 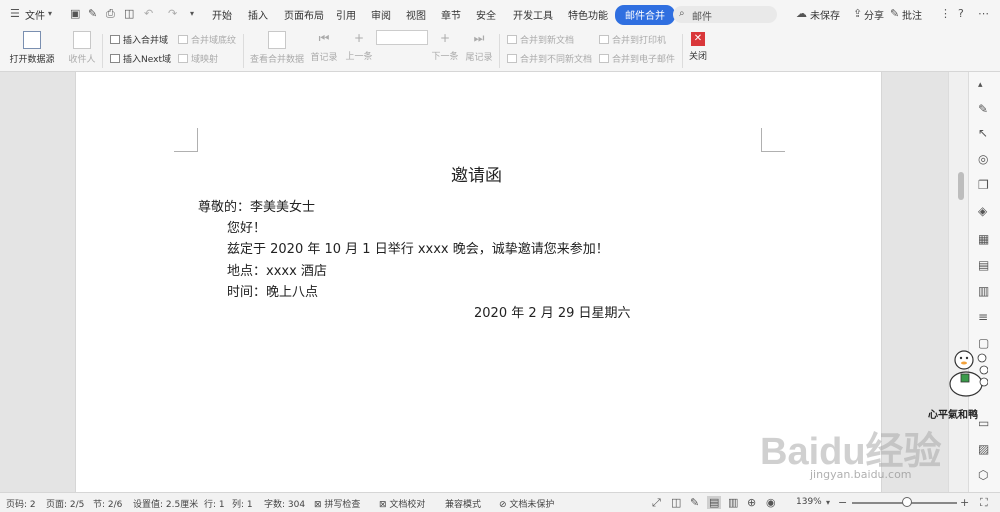 What do you see at coordinates (656, 503) in the screenshot?
I see `fullscreen-icon: ⤢` at bounding box center [656, 503].